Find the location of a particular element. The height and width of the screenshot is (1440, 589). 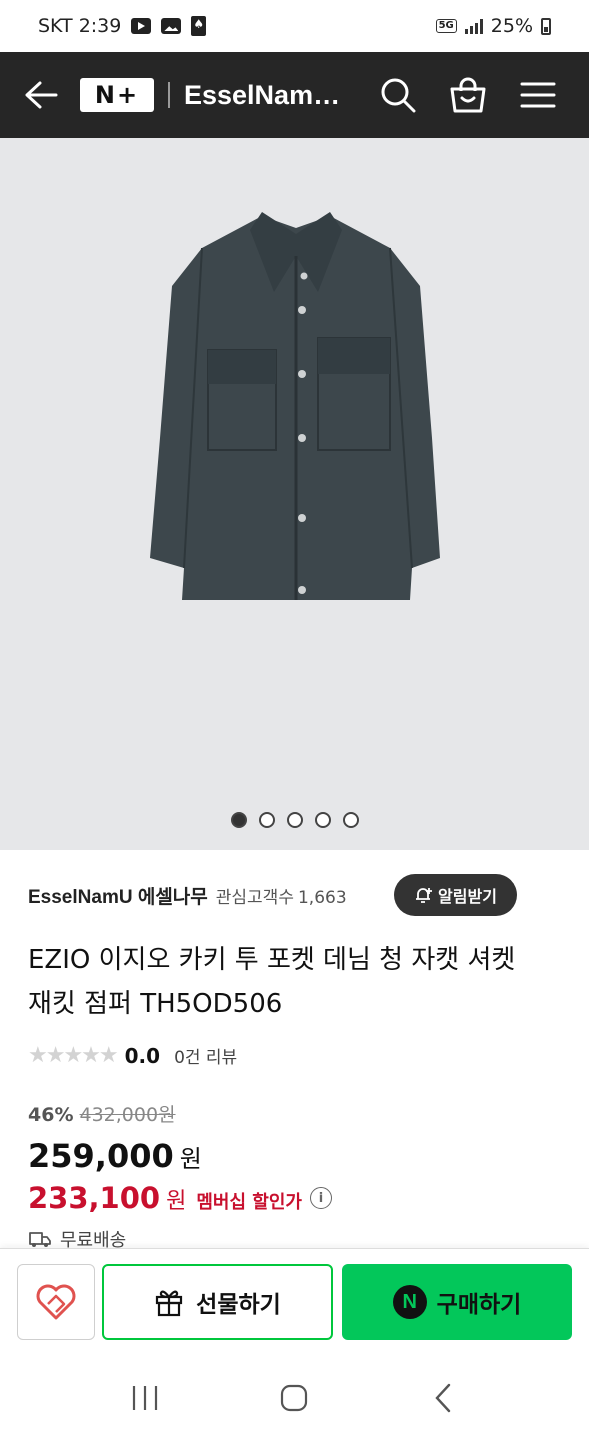

card-game-icon is located at coordinates (199, 26).